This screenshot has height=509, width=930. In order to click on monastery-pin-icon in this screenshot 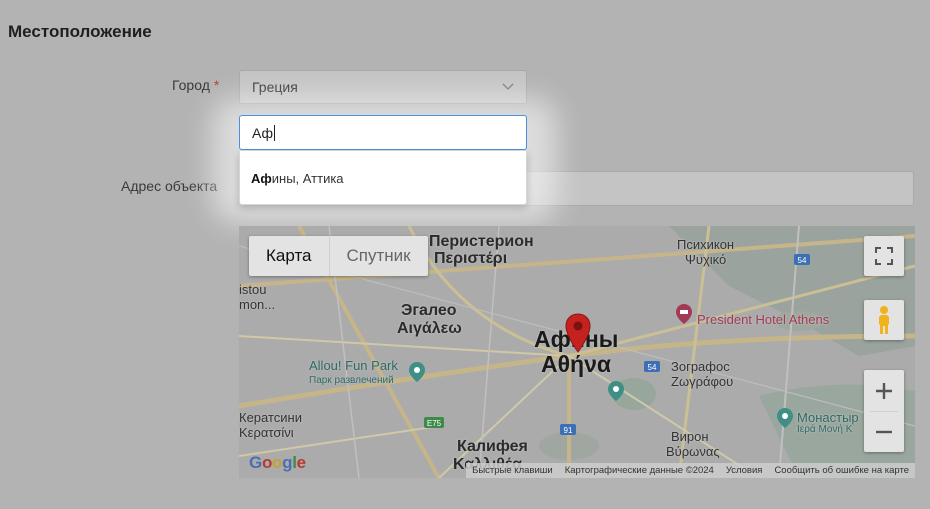, I will do `click(785, 418)`.